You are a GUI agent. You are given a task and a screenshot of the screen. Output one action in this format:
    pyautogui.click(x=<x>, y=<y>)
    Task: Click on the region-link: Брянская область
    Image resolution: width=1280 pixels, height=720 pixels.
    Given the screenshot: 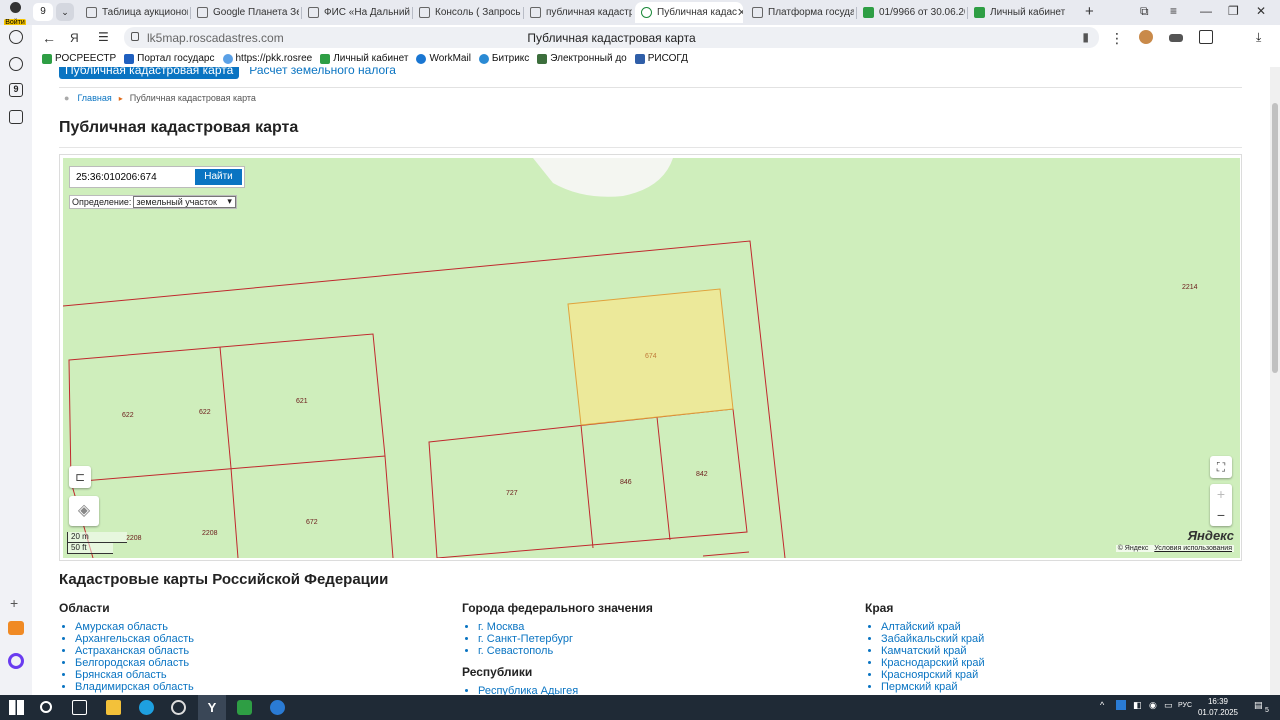 What is the action you would take?
    pyautogui.click(x=134, y=675)
    